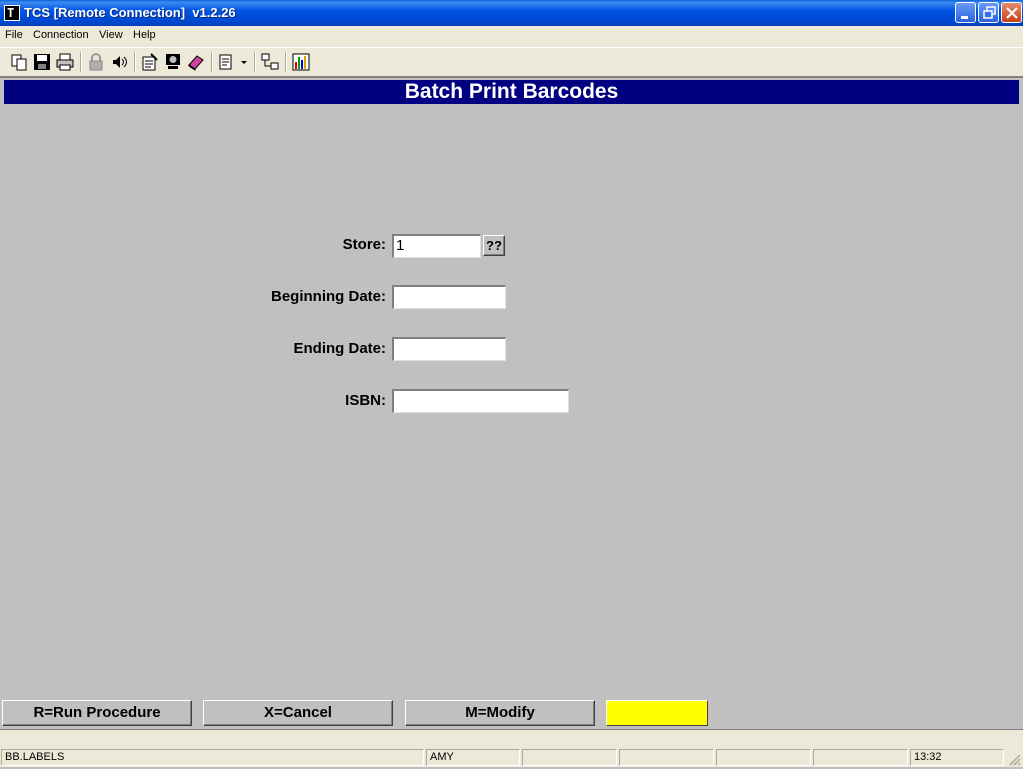 Image resolution: width=1023 pixels, height=769 pixels. Describe the element at coordinates (500, 713) in the screenshot. I see `modify-button: M=Modify` at that location.